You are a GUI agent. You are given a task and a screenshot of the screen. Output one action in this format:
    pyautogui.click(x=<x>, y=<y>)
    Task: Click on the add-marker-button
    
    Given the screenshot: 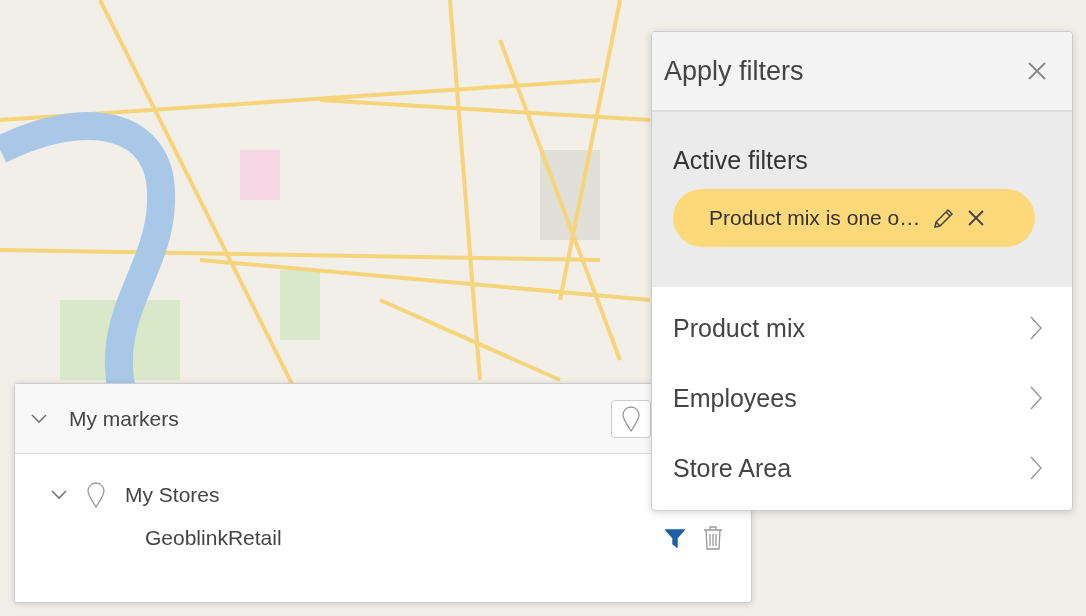 What is the action you would take?
    pyautogui.click(x=631, y=418)
    